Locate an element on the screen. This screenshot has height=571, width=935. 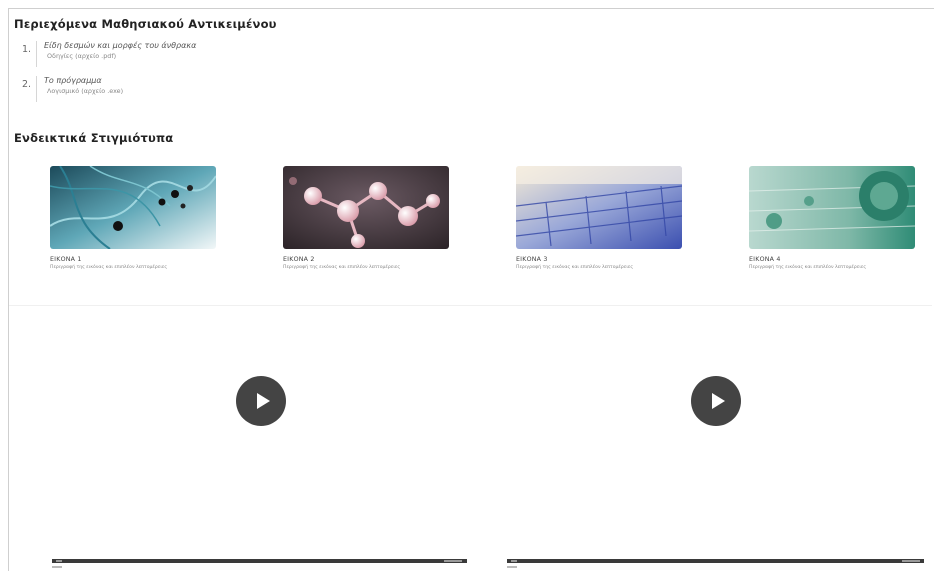
item-subtitle: Λογισμικό (αρχείο .exe) is located at coordinates (85, 91).